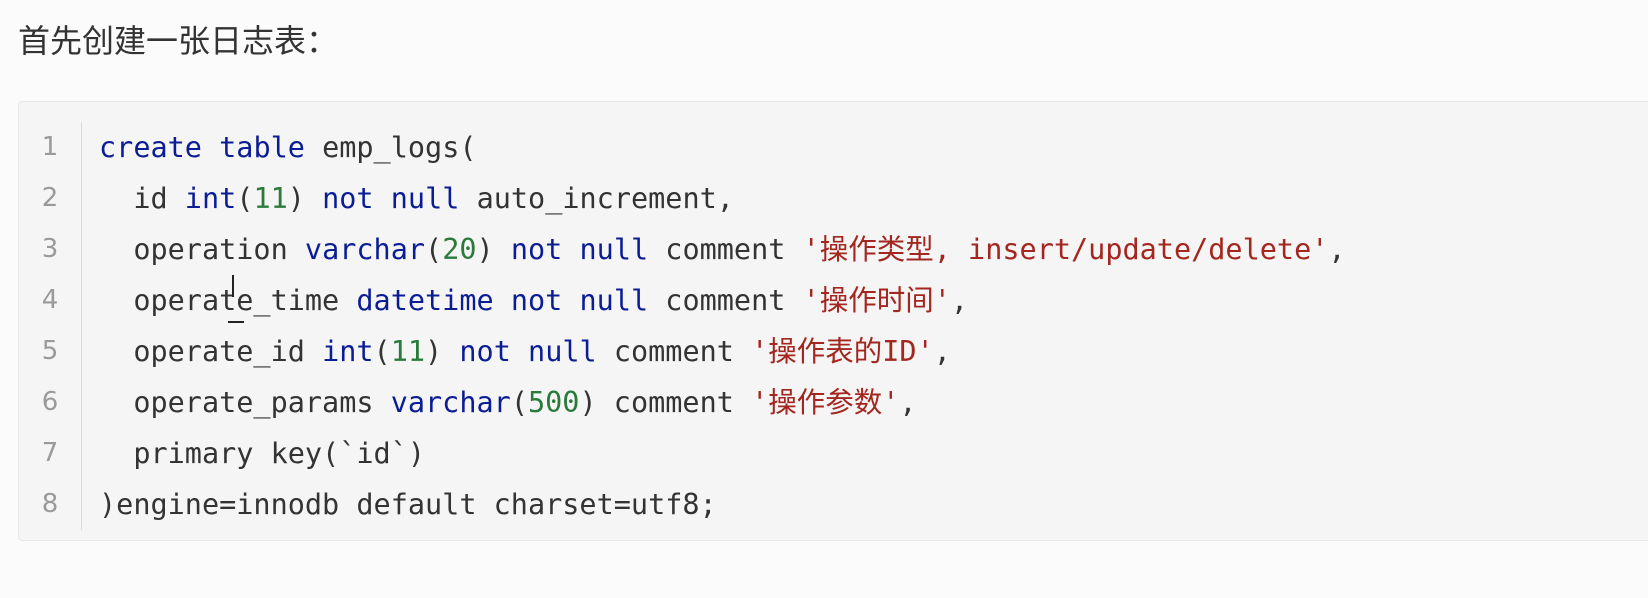 This screenshot has height=598, width=1648. What do you see at coordinates (245, 402) in the screenshot?
I see `code-plain: operate_params` at bounding box center [245, 402].